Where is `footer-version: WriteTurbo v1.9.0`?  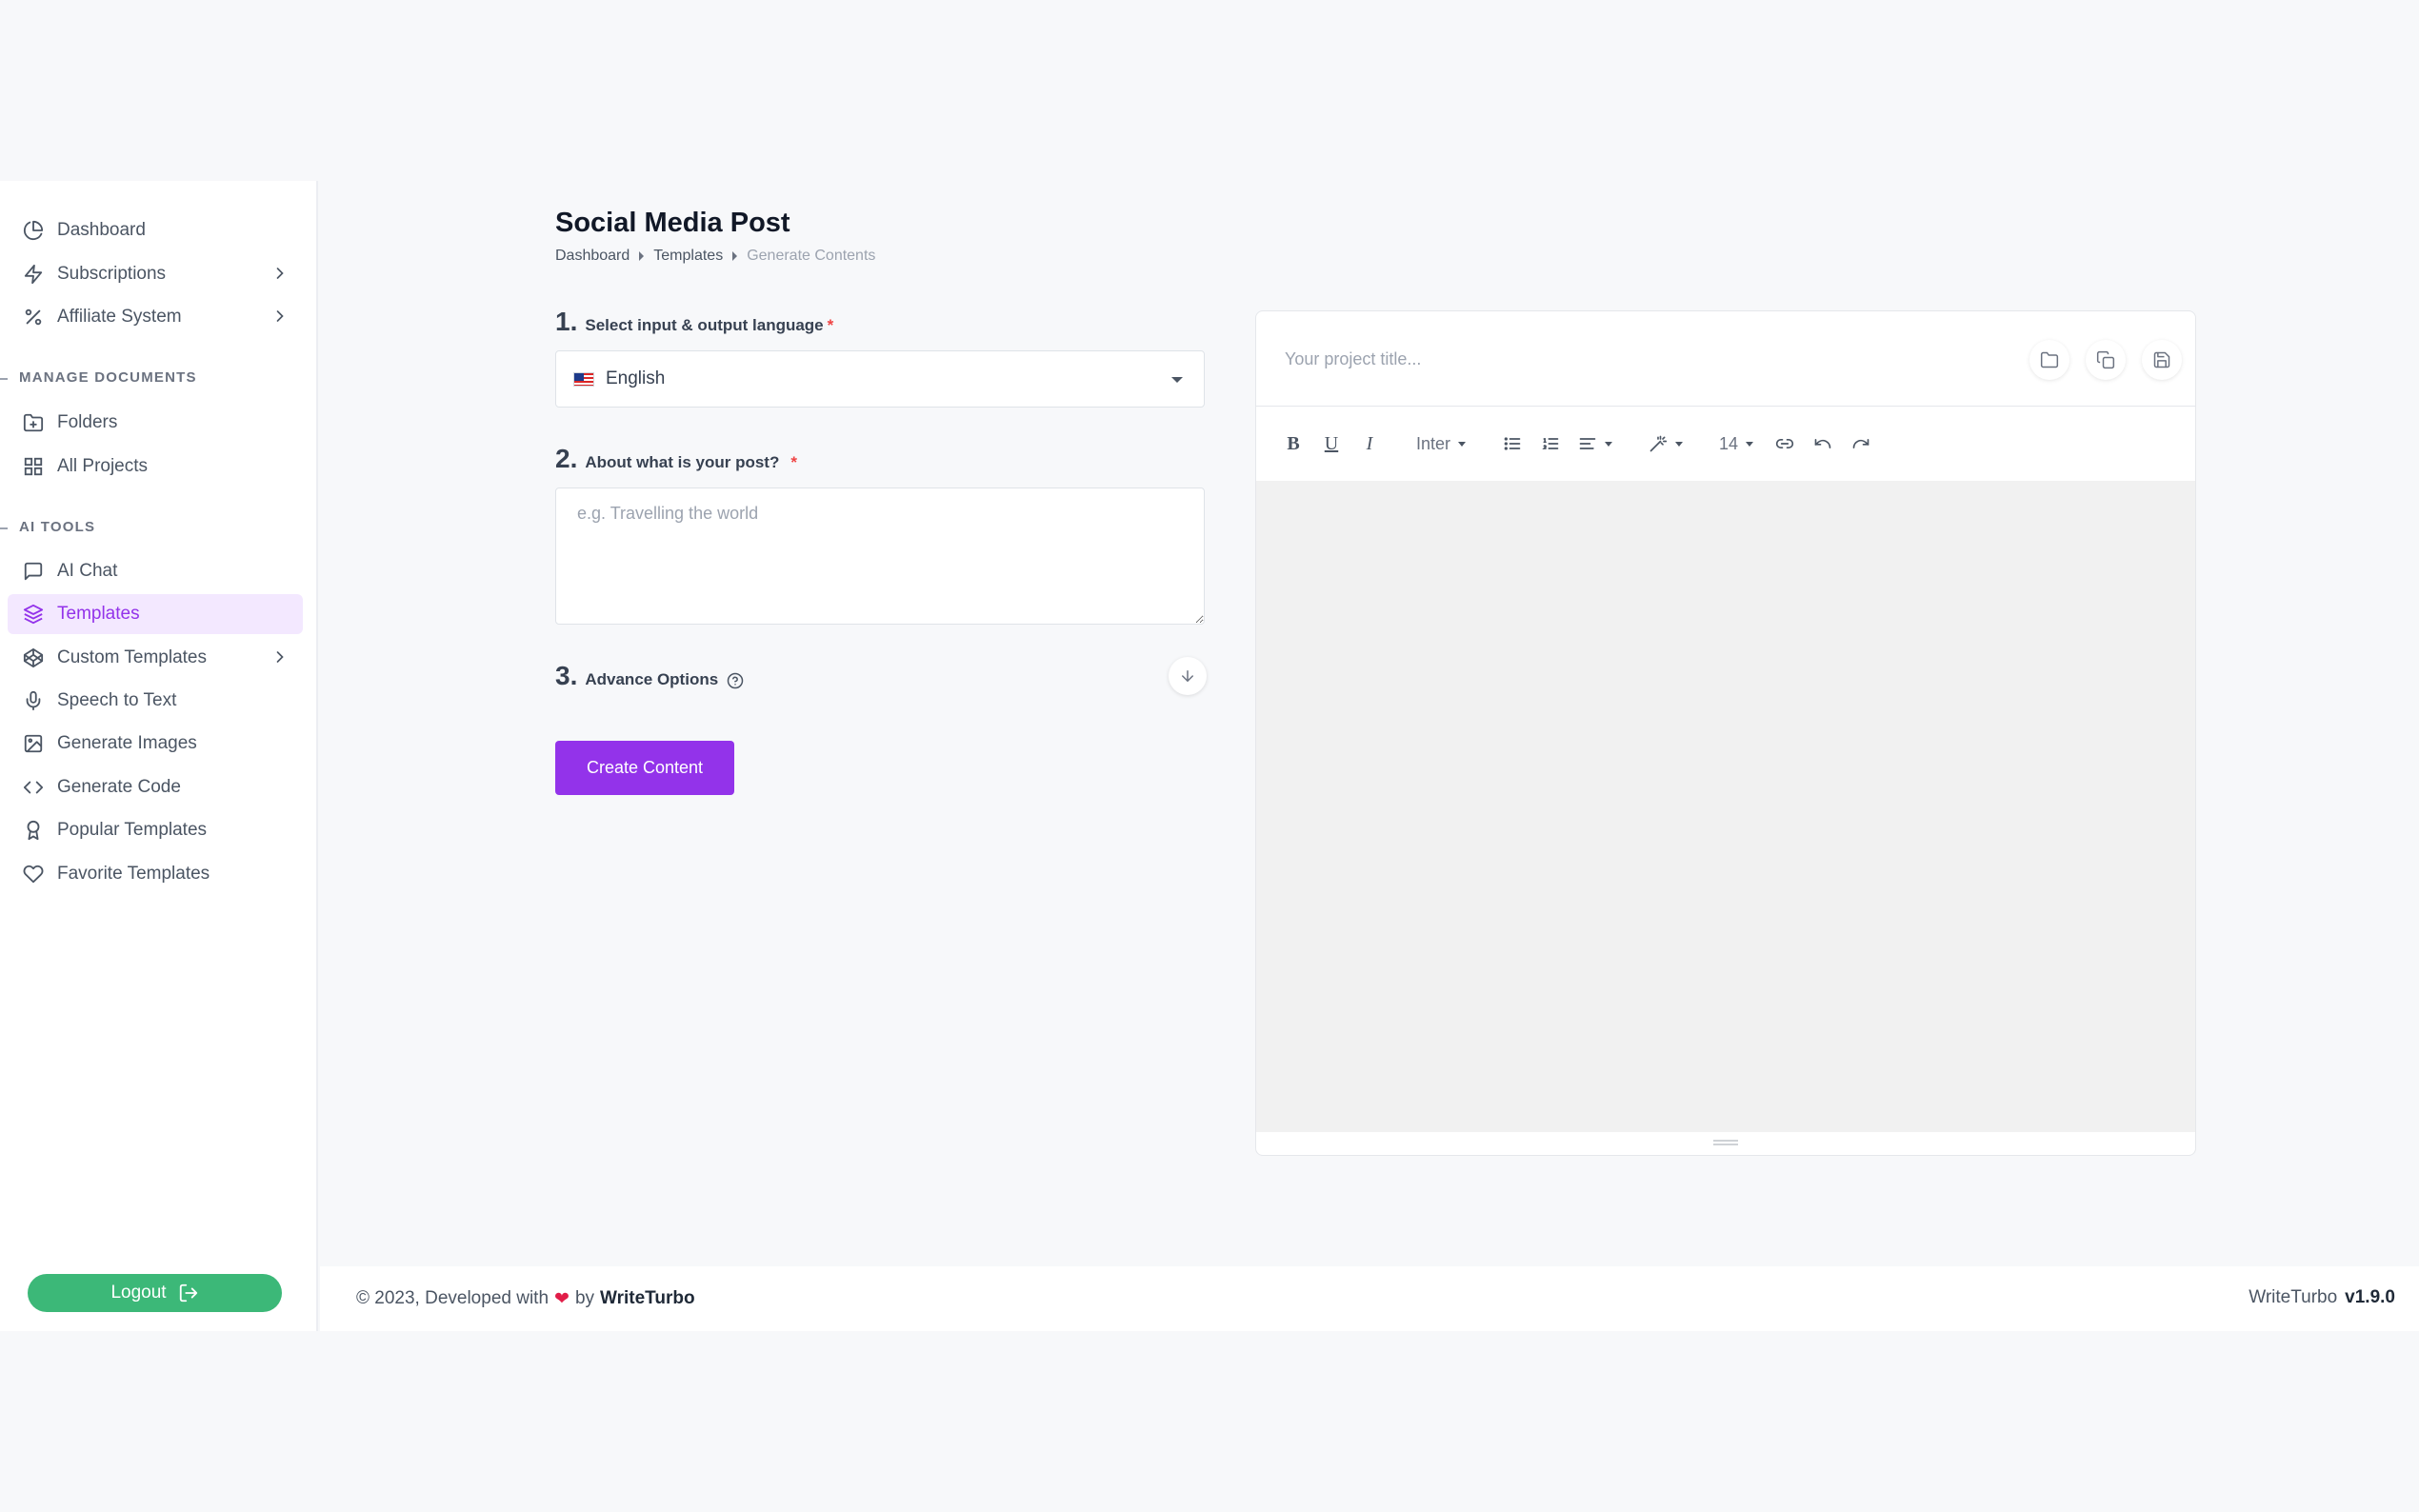
footer-version: WriteTurbo v1.9.0 is located at coordinates (2322, 1297).